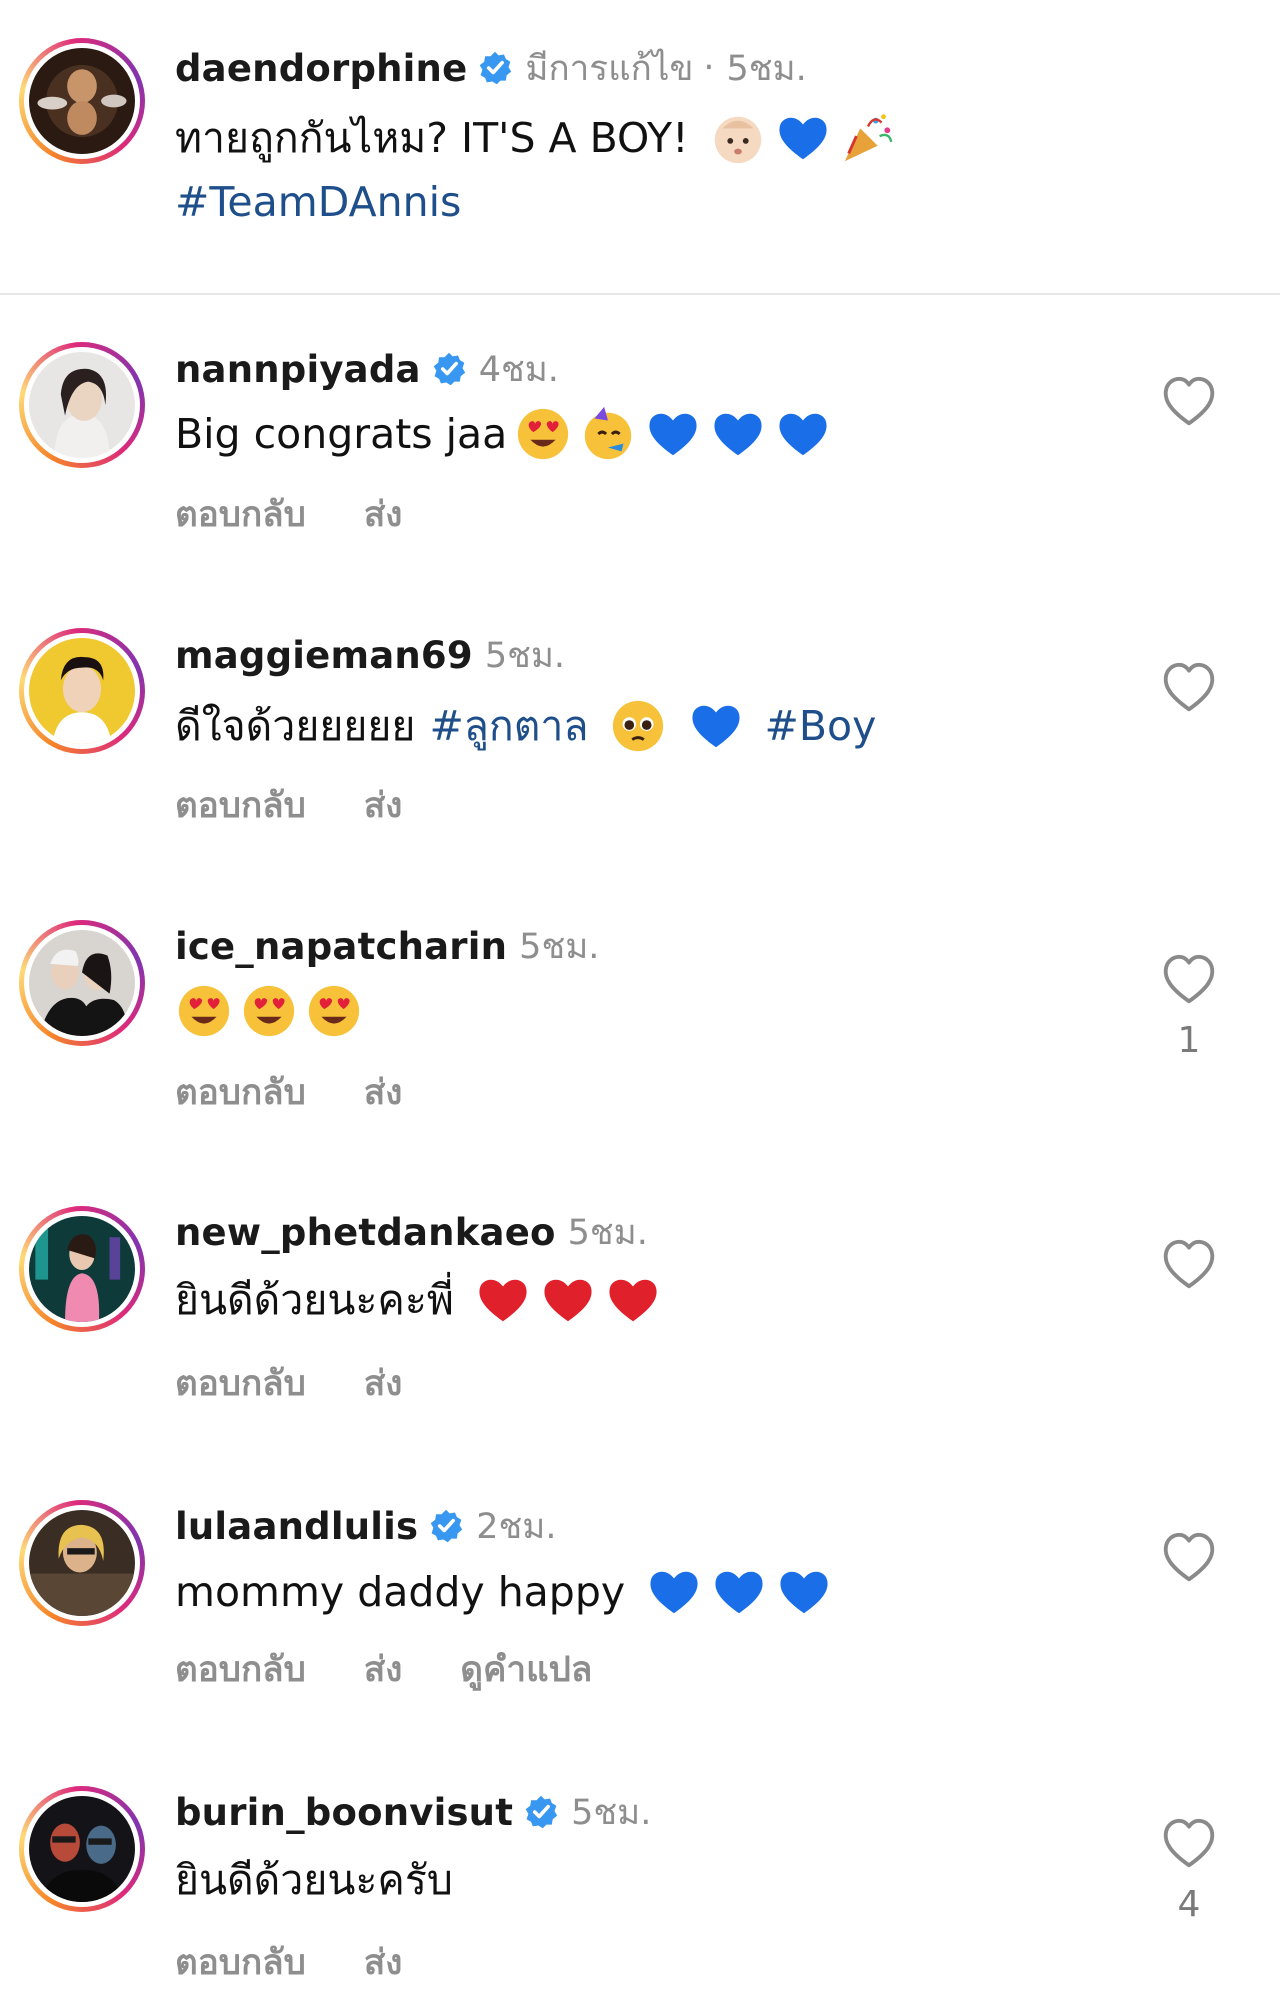 The width and height of the screenshot is (1280, 1990). I want to click on edited-label: มีการแก้ไข, so click(609, 68).